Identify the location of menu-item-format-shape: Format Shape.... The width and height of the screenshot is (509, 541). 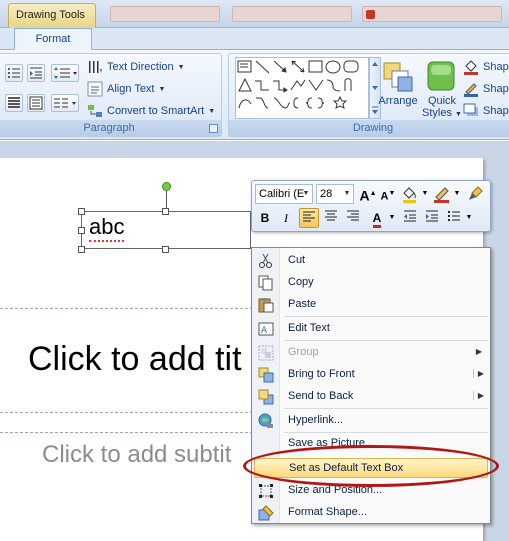
(371, 513).